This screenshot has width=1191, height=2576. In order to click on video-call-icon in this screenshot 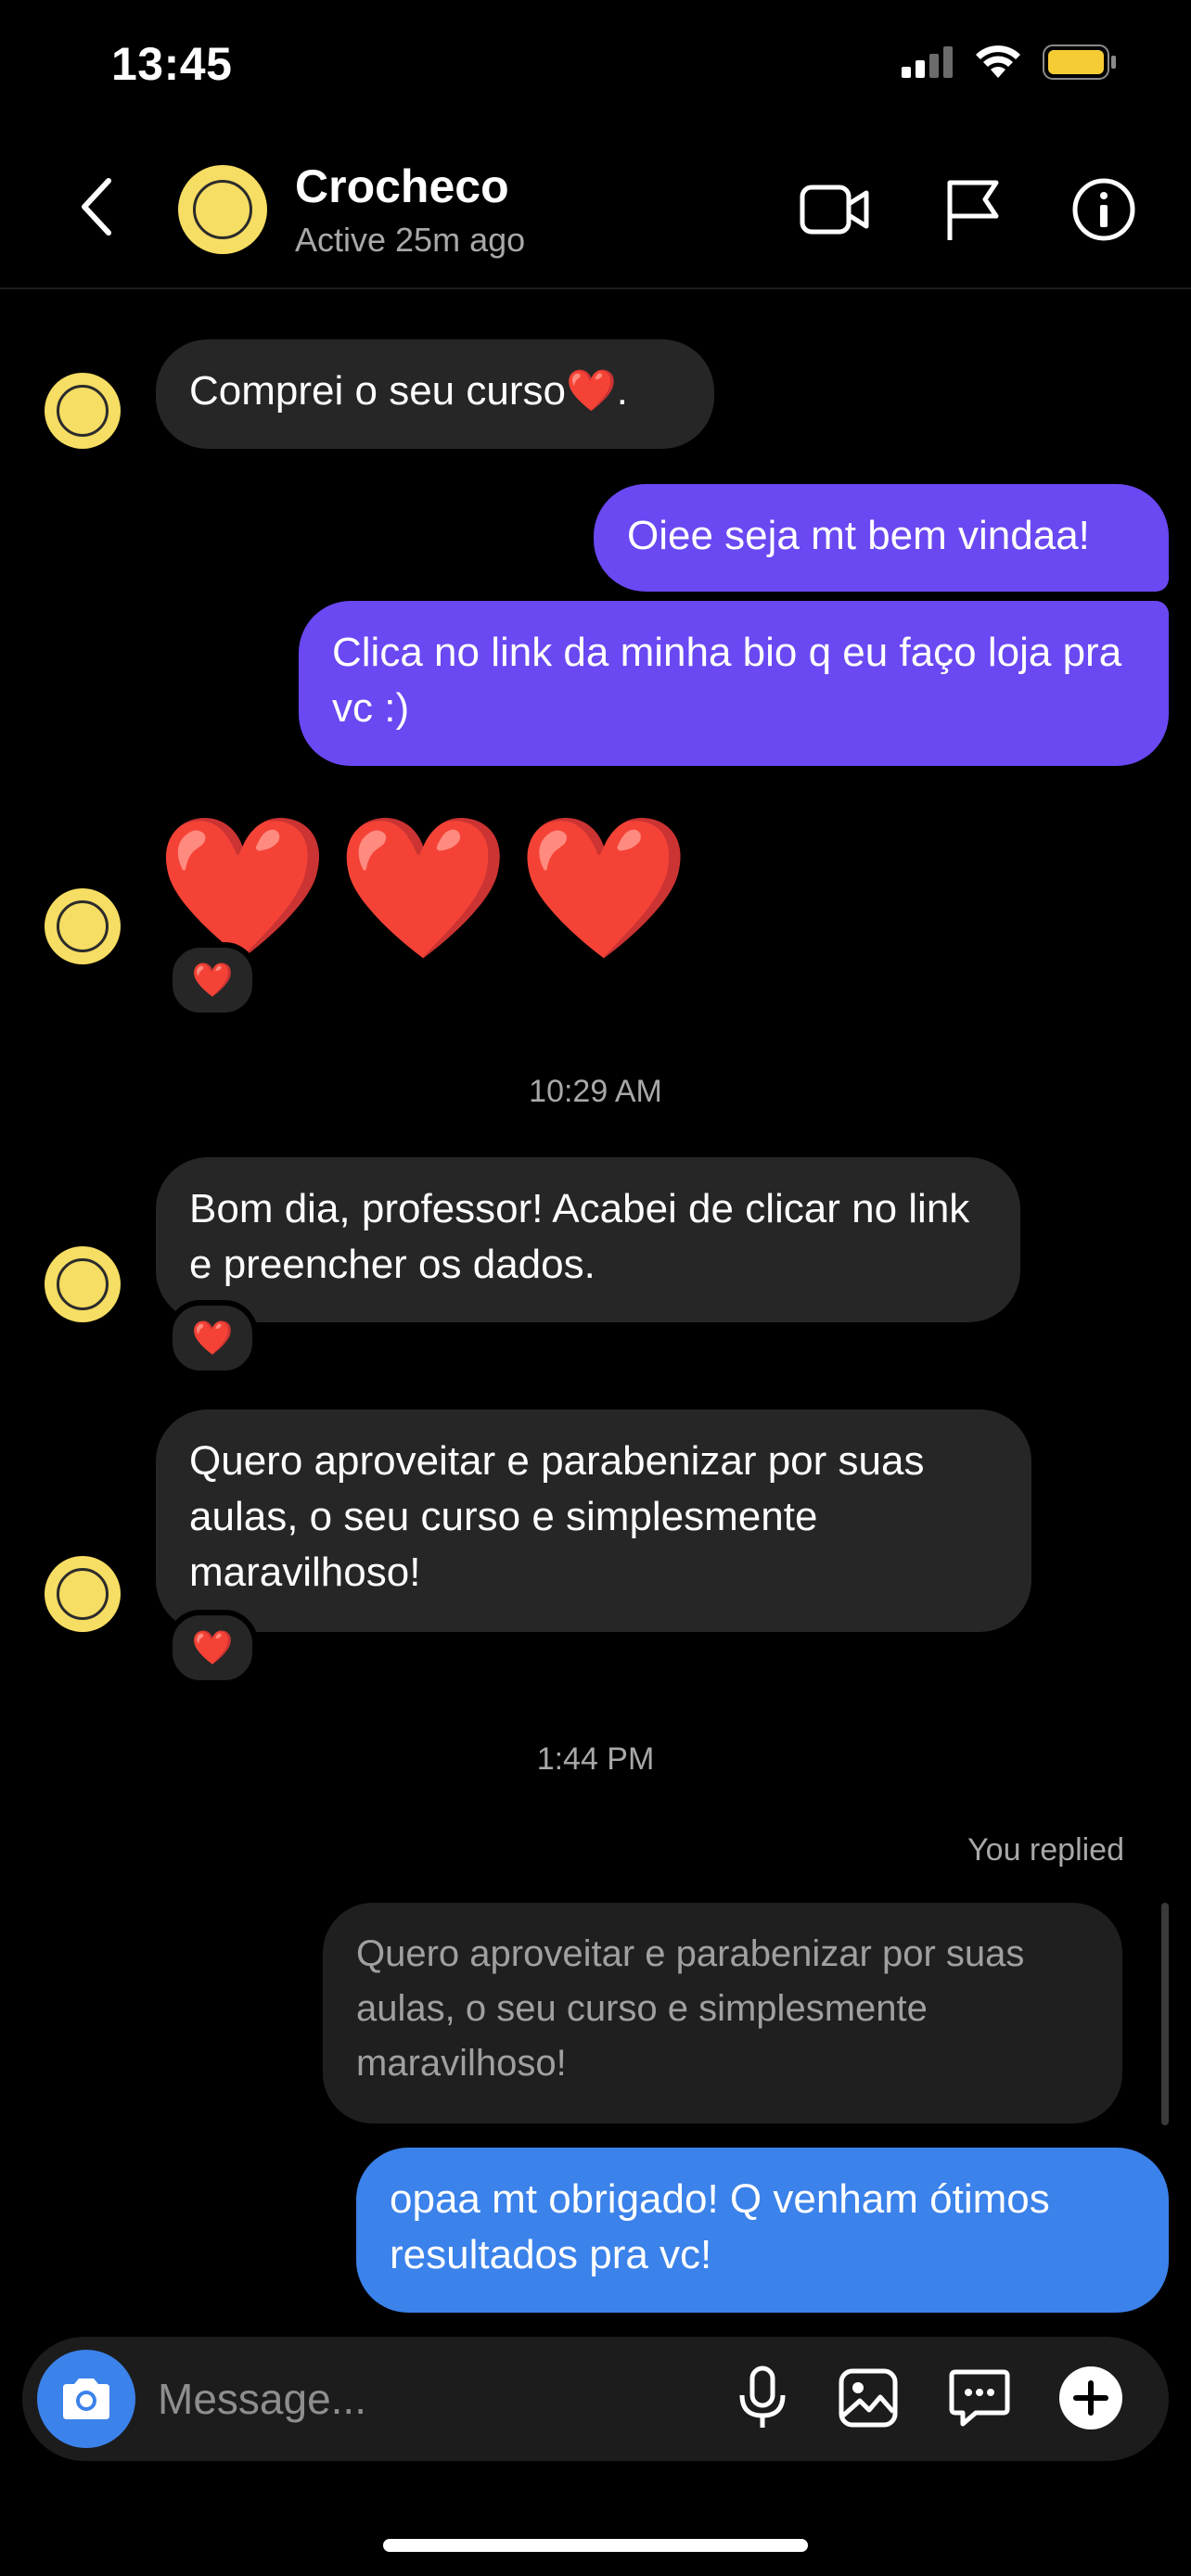, I will do `click(834, 210)`.